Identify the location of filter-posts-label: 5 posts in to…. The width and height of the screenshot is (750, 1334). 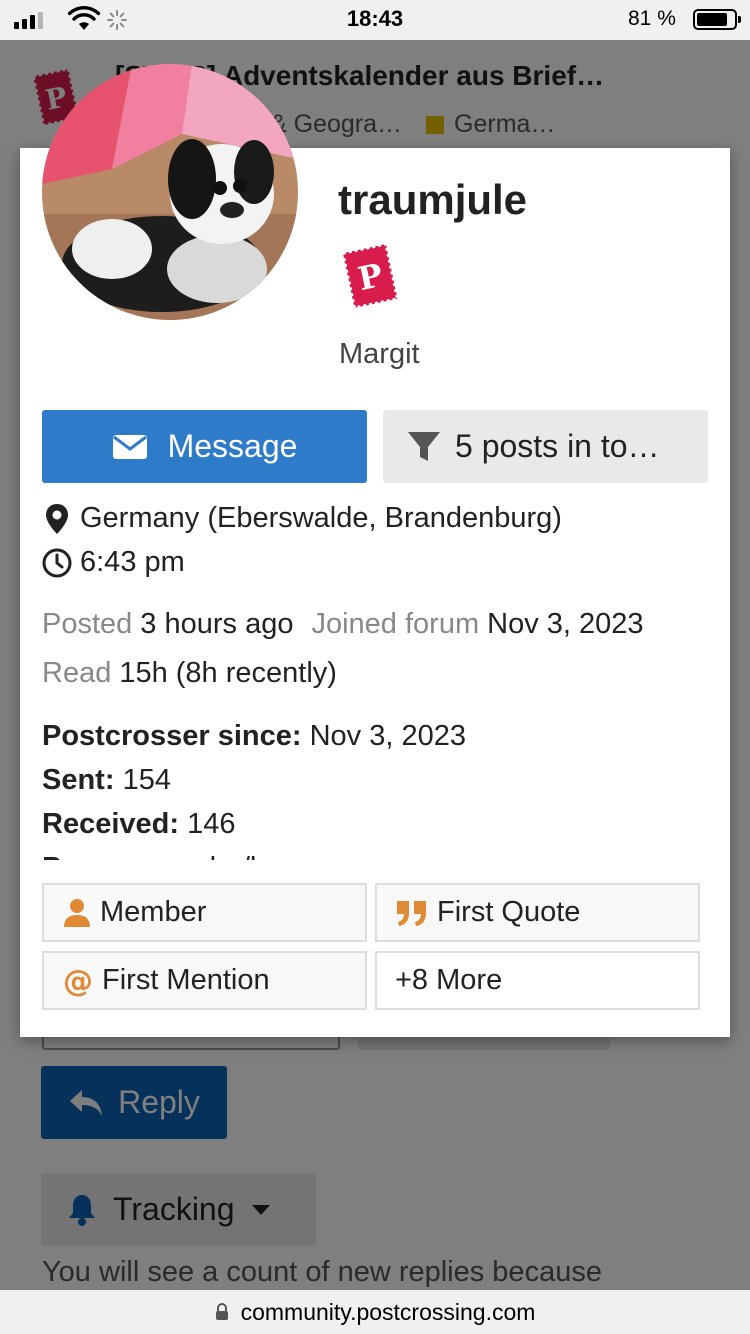
(557, 446).